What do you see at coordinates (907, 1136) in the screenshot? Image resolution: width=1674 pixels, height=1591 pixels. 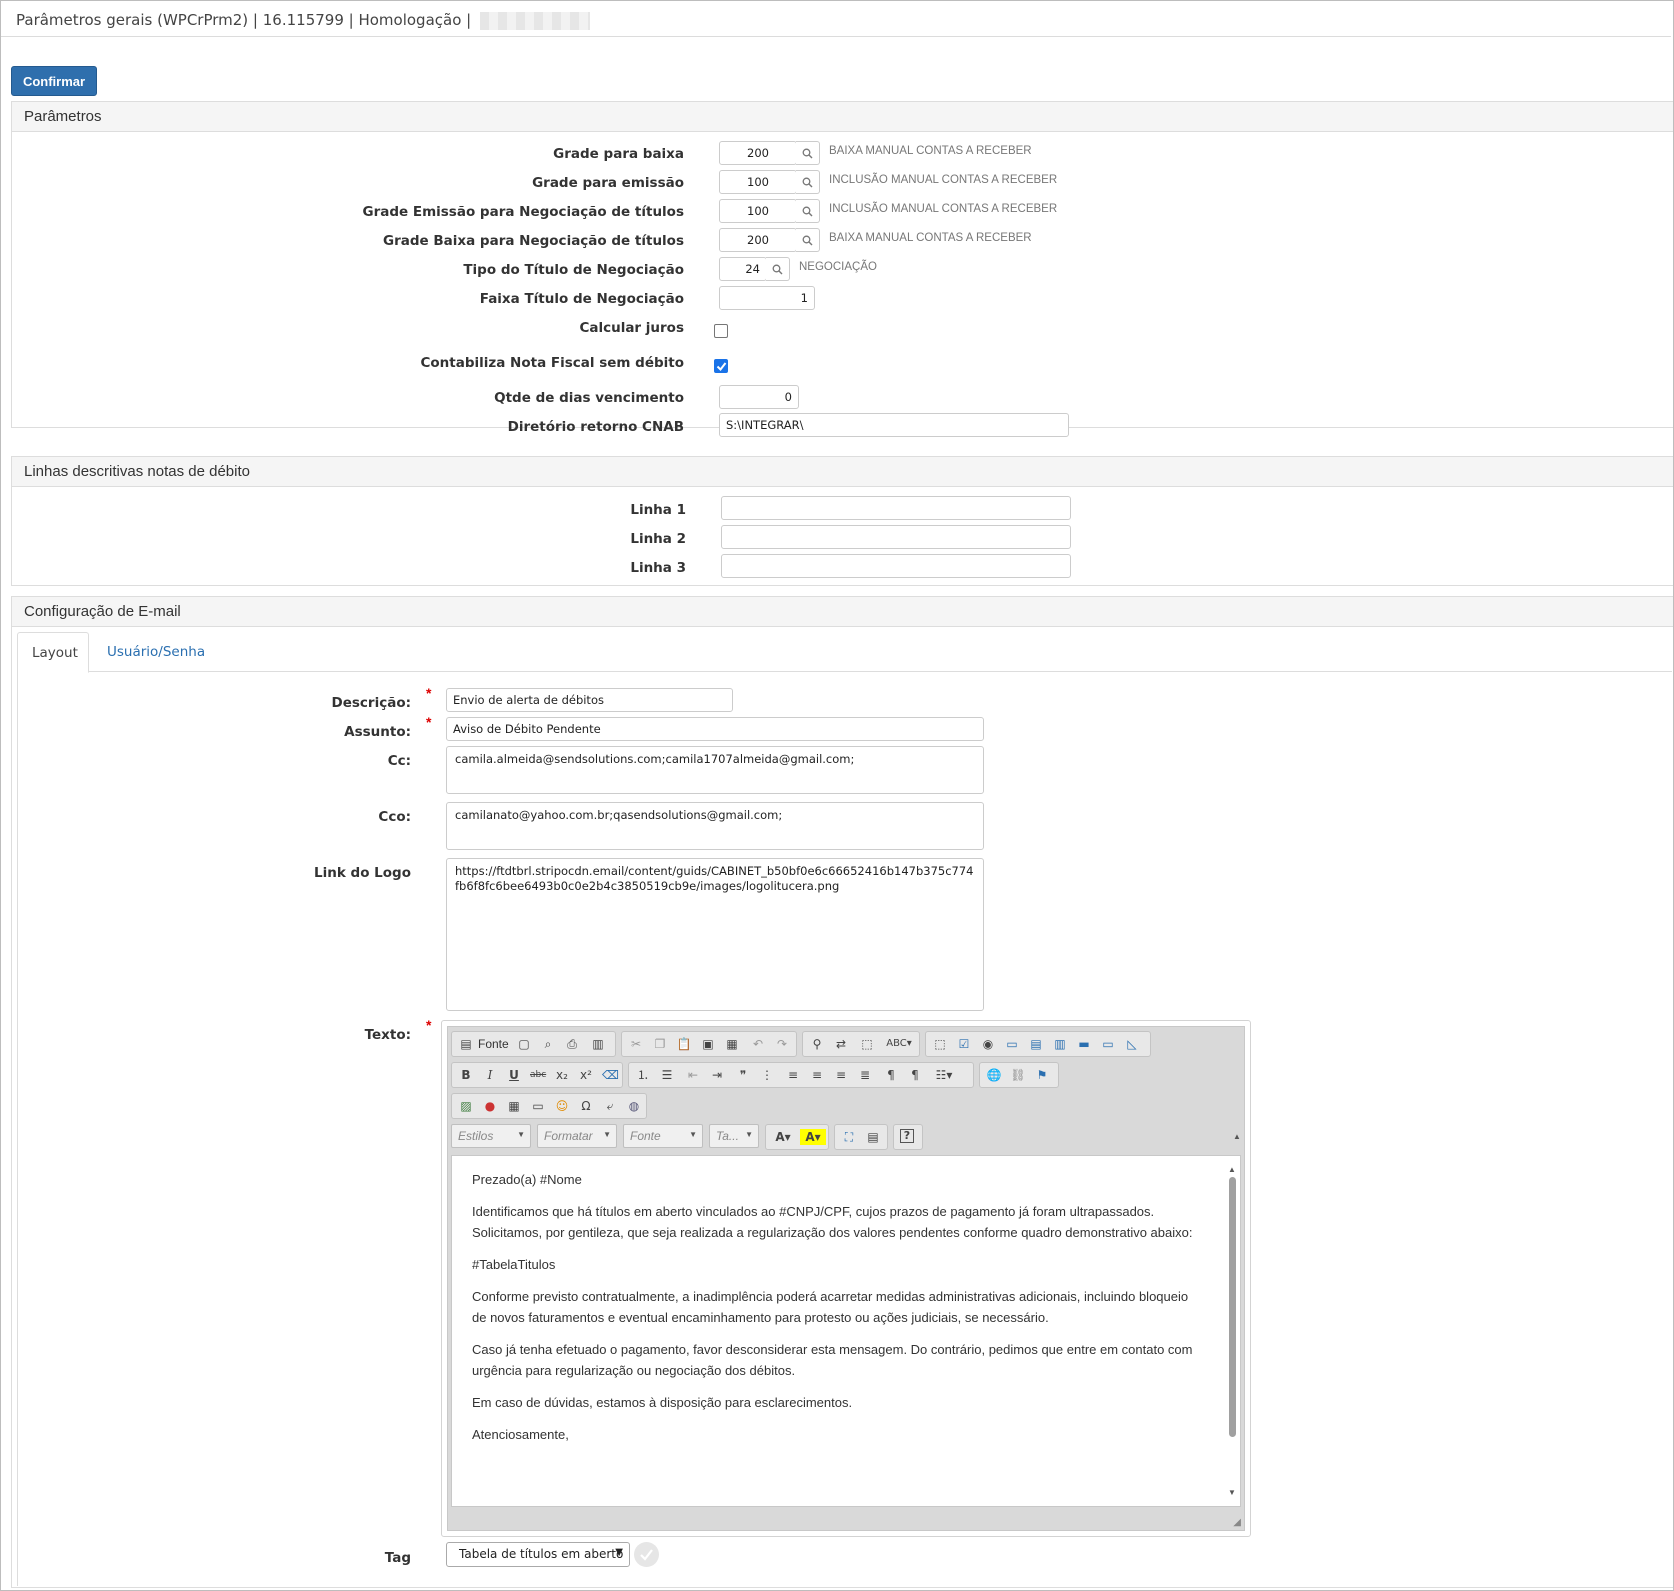 I see `help-icon: ?` at bounding box center [907, 1136].